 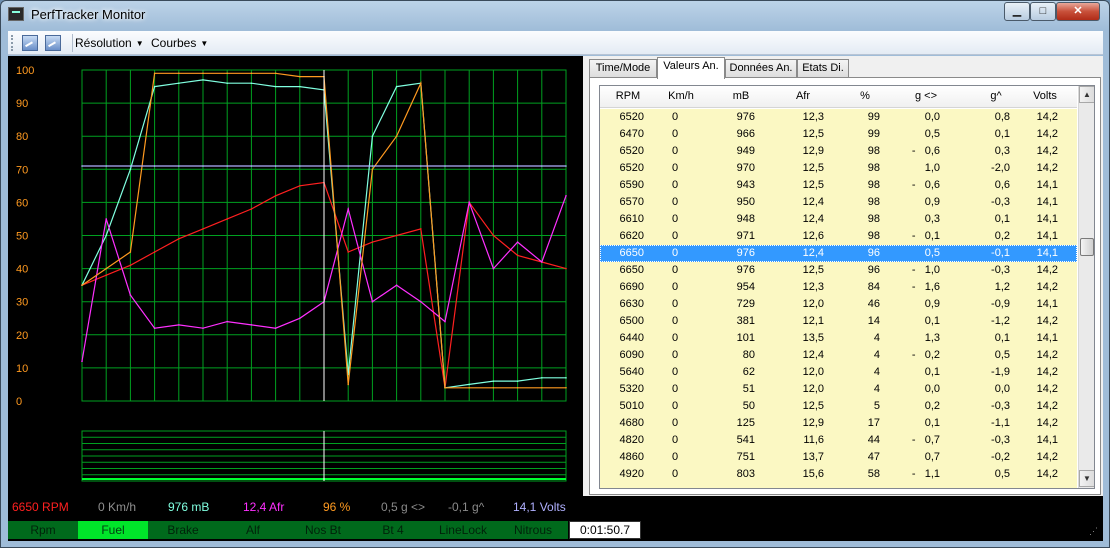 What do you see at coordinates (865, 96) in the screenshot?
I see `column-header: %` at bounding box center [865, 96].